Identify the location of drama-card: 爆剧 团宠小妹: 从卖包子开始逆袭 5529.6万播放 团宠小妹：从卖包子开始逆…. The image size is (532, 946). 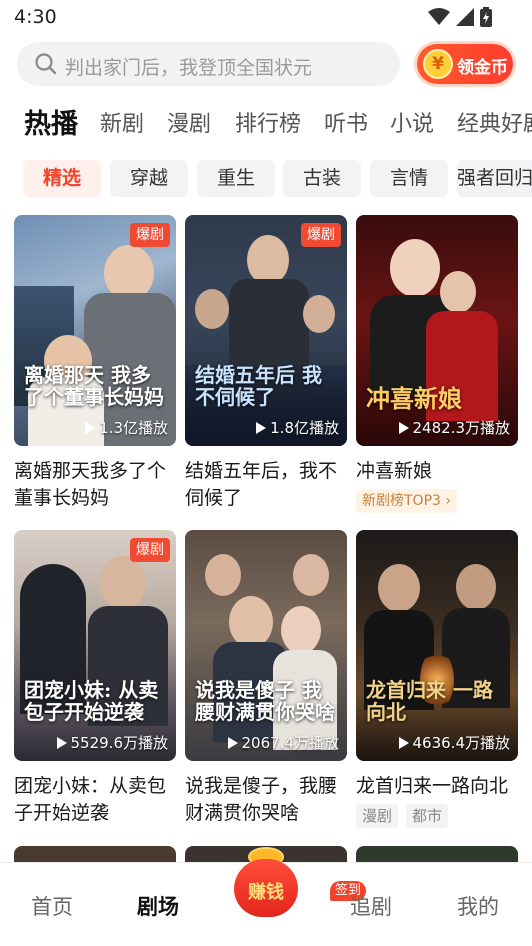
(95, 679).